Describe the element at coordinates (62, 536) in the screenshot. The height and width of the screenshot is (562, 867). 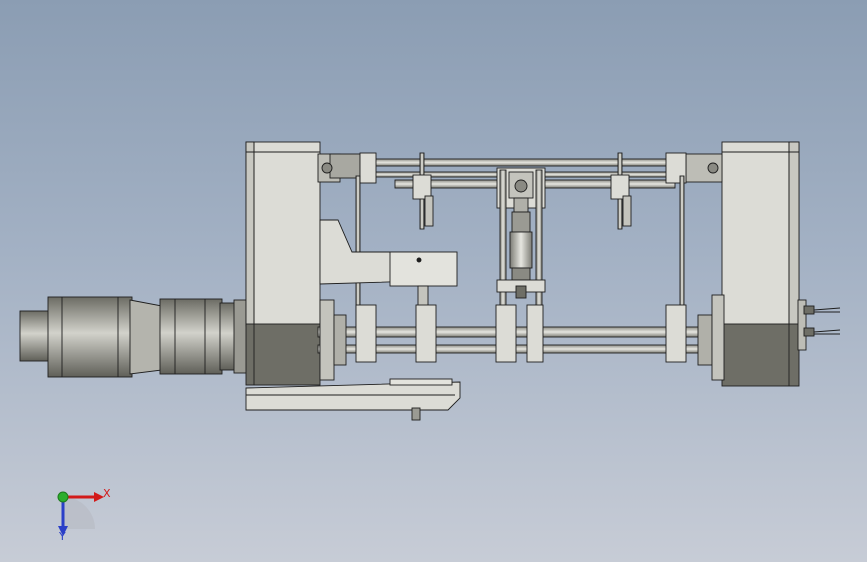
I see `axis-y-label: Y` at that location.